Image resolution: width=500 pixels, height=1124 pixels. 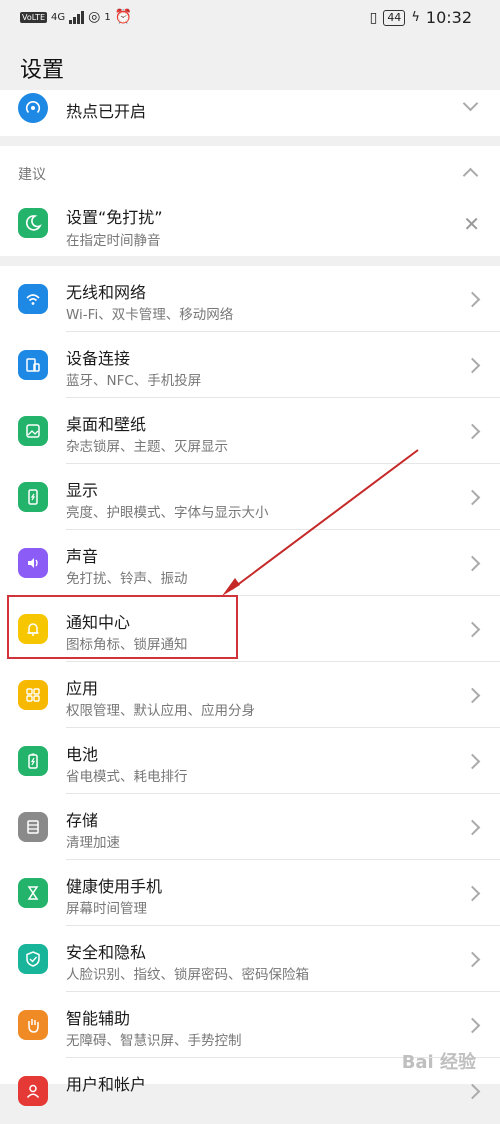 I want to click on settings-item-subtitle: 免打扰、铃声、振动, so click(x=127, y=579).